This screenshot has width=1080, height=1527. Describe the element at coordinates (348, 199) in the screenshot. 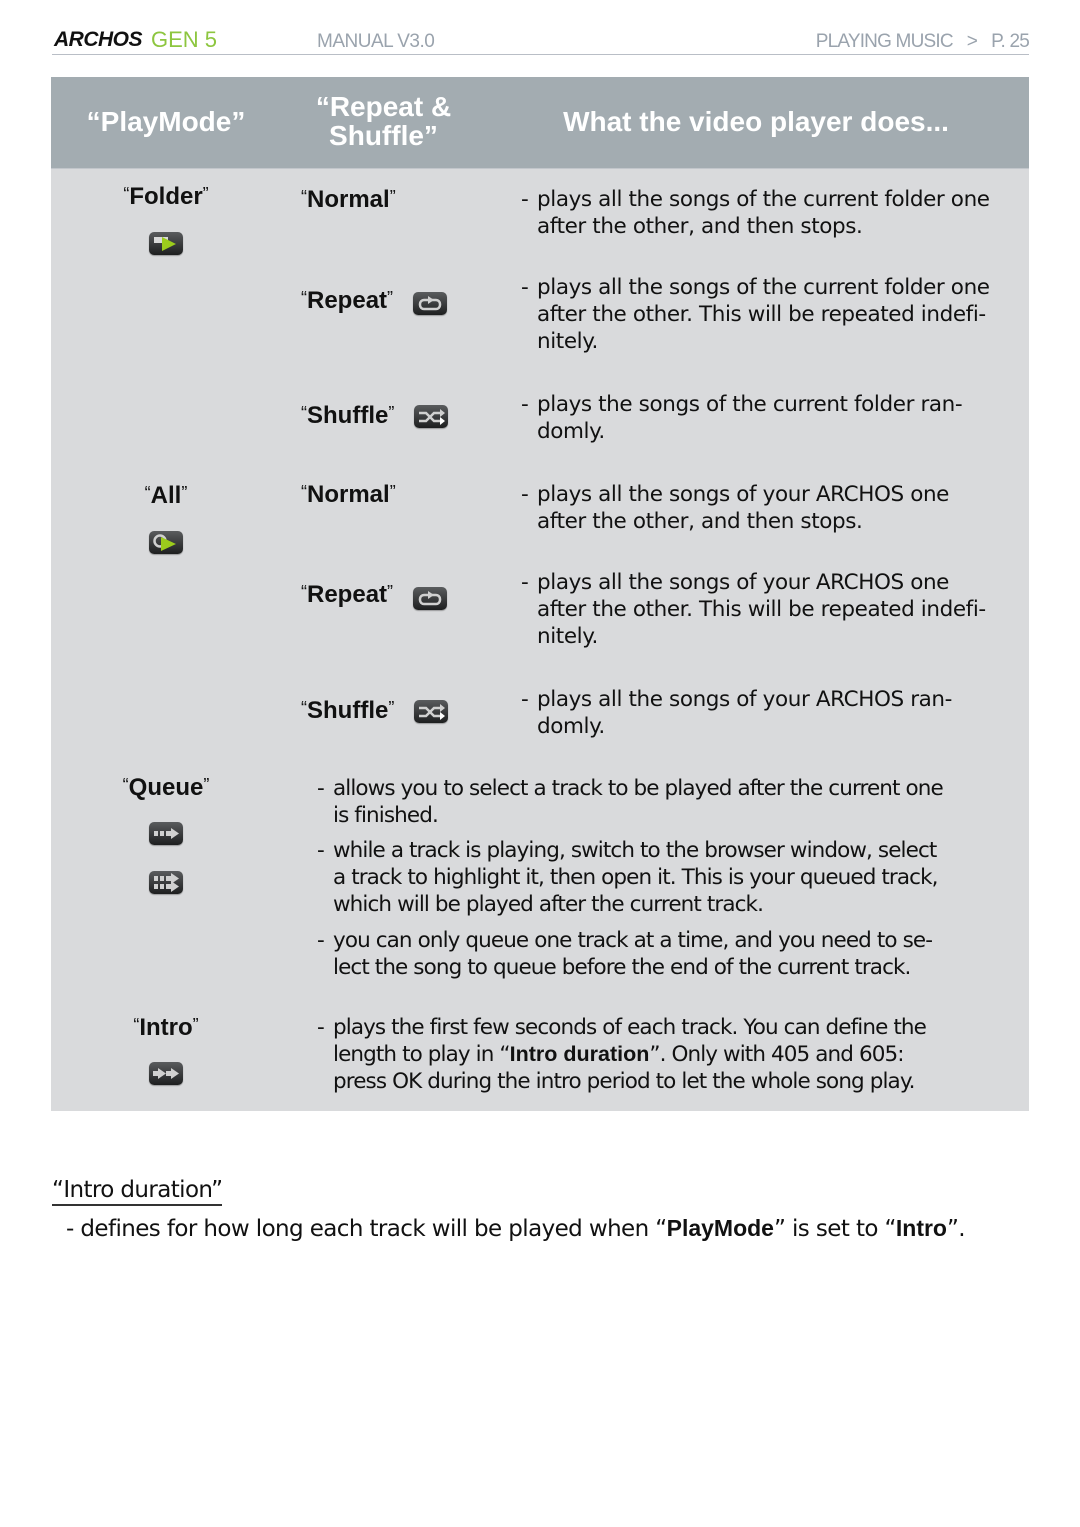

I see `folder-normal-label: “Normal”` at that location.